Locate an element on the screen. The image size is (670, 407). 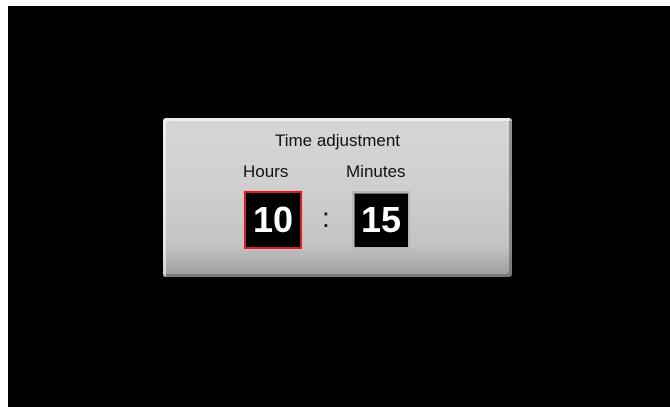
hours-field: 10 is located at coordinates (273, 220).